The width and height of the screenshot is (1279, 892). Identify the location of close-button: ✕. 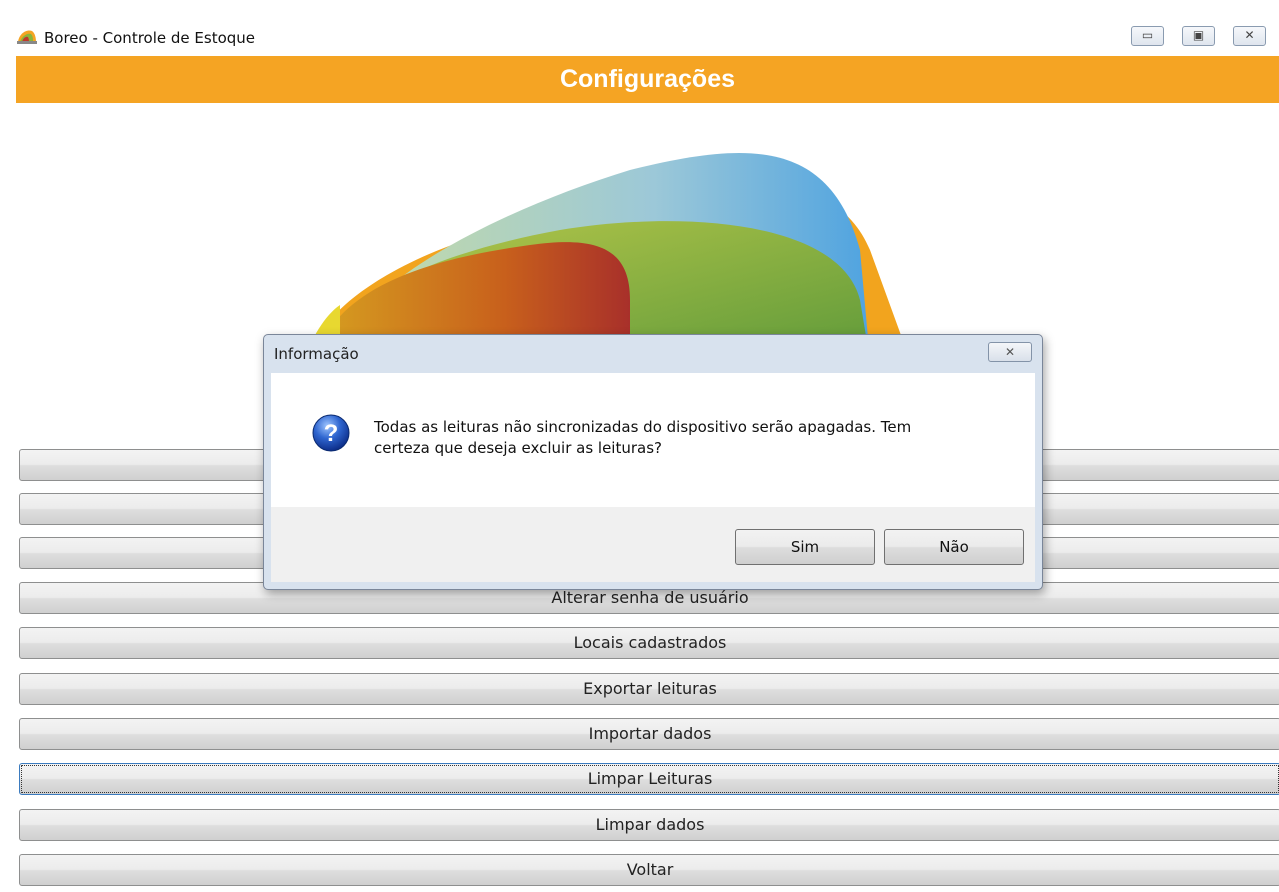
(1249, 36).